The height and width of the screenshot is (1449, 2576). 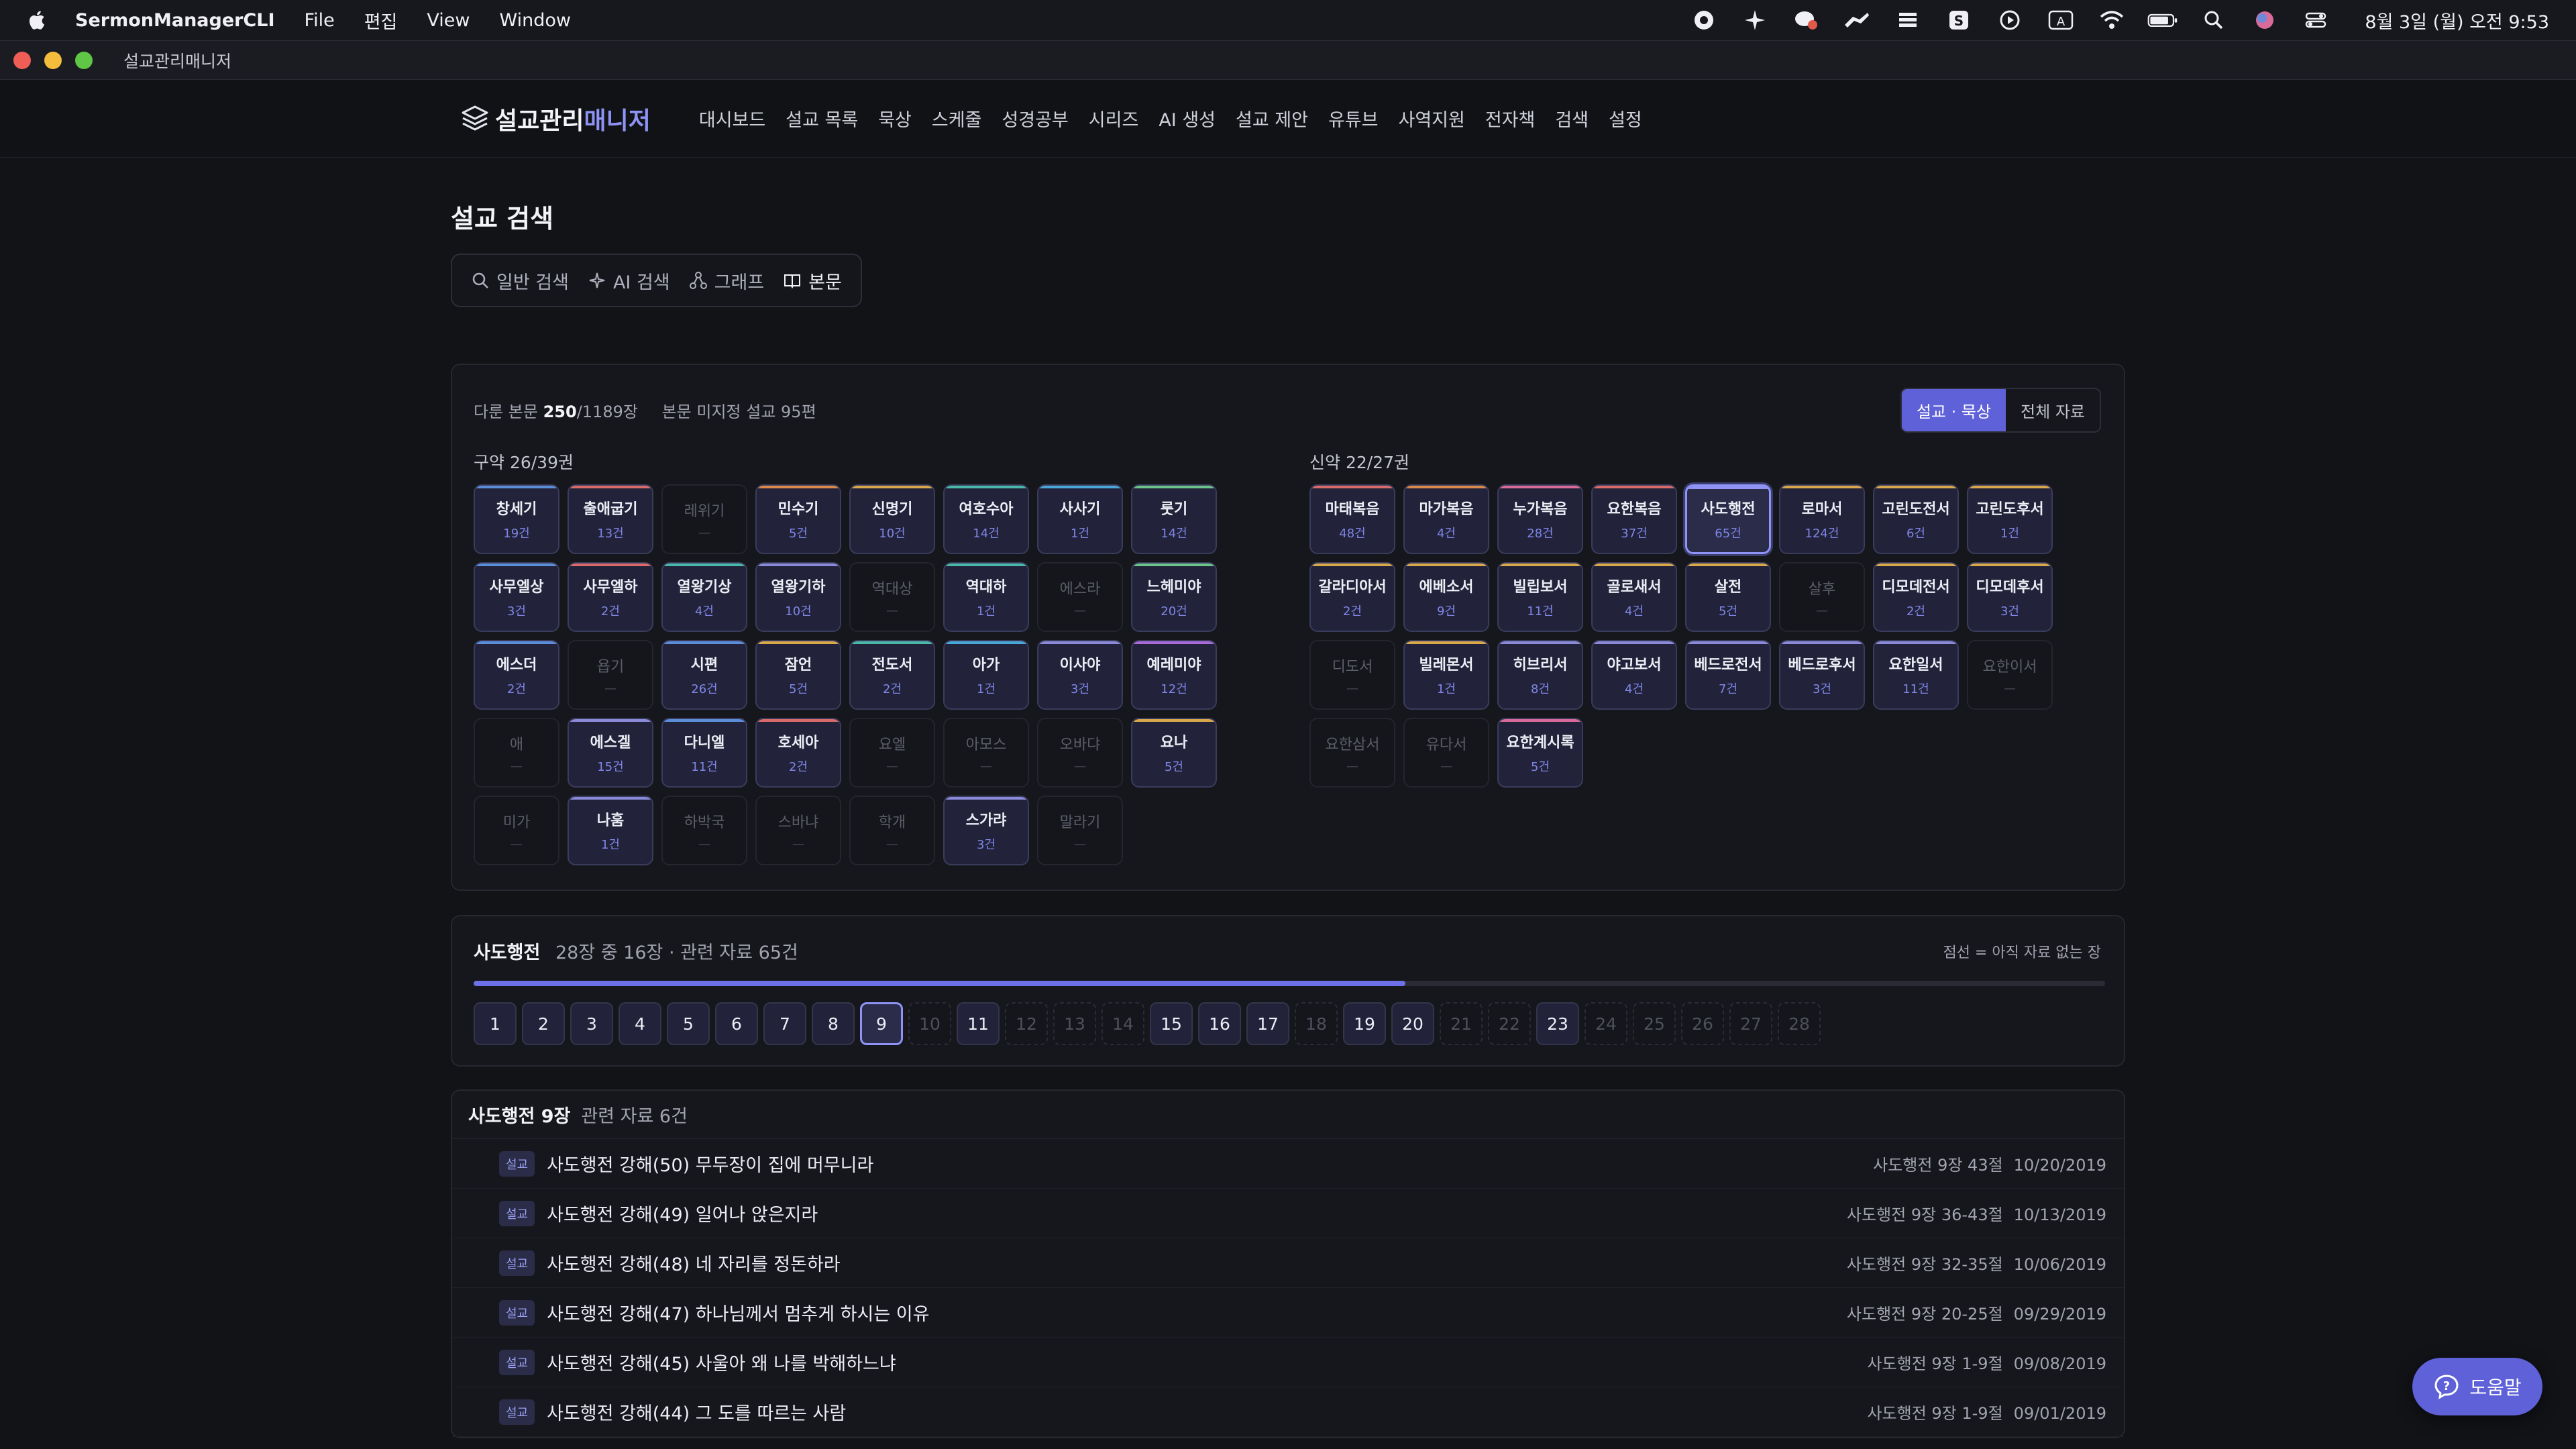 I want to click on scope-sermon-meditation: 설교 · 묵상, so click(x=1953, y=410).